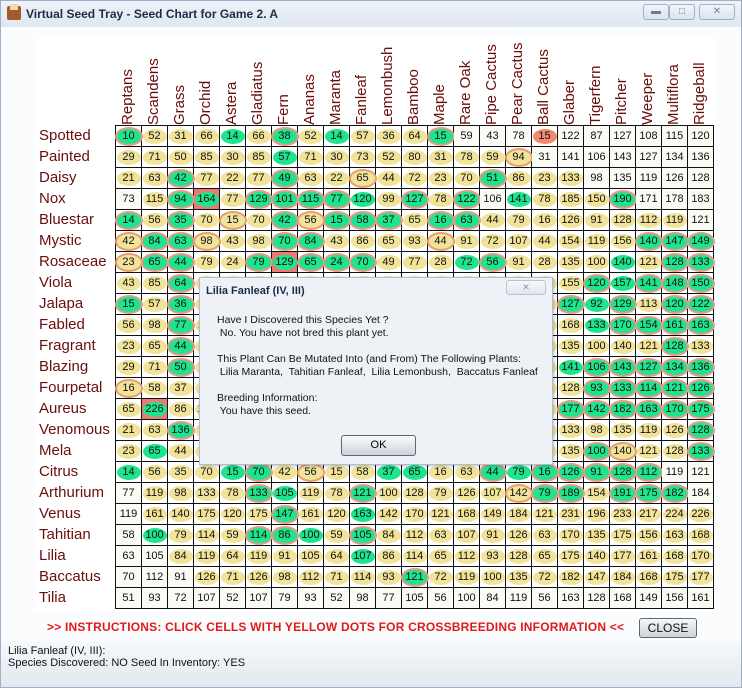 The width and height of the screenshot is (742, 688). I want to click on seed-cell: 71, so click(154, 367).